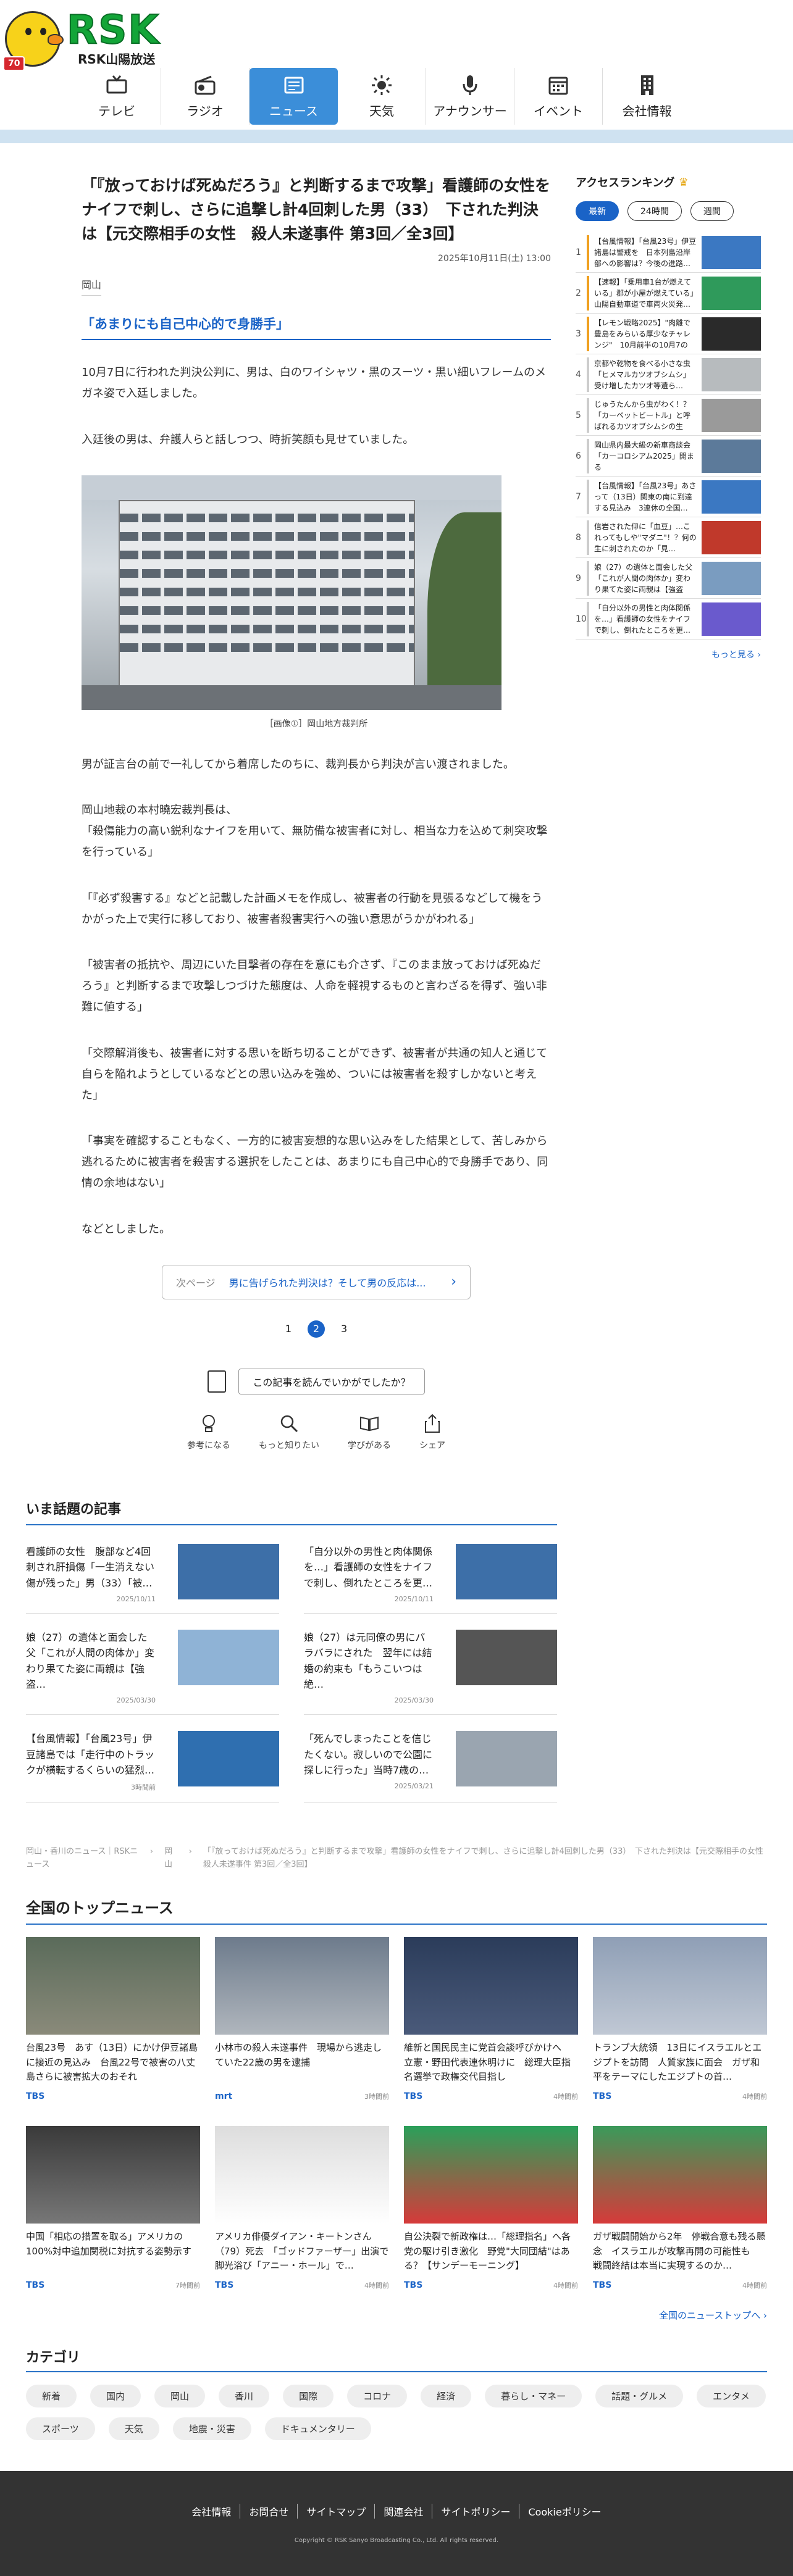 This screenshot has height=2576, width=793. I want to click on reaction-share: シェア, so click(432, 1432).